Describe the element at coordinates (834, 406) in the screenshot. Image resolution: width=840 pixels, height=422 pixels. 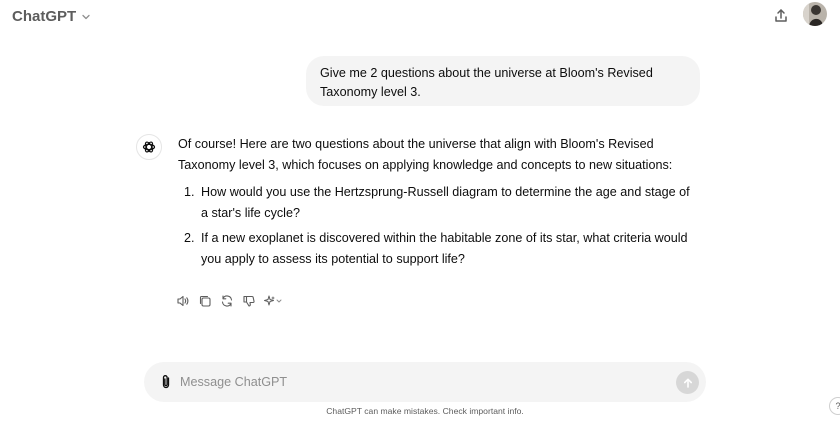
I see `help-button: ?` at that location.